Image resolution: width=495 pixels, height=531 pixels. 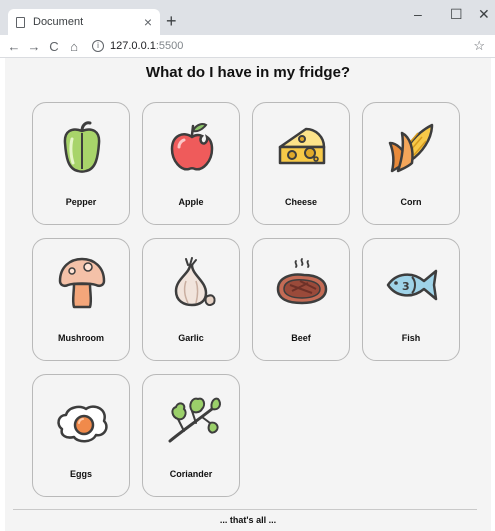 I want to click on url-text: 127.0.0.1:5500, so click(x=146, y=46).